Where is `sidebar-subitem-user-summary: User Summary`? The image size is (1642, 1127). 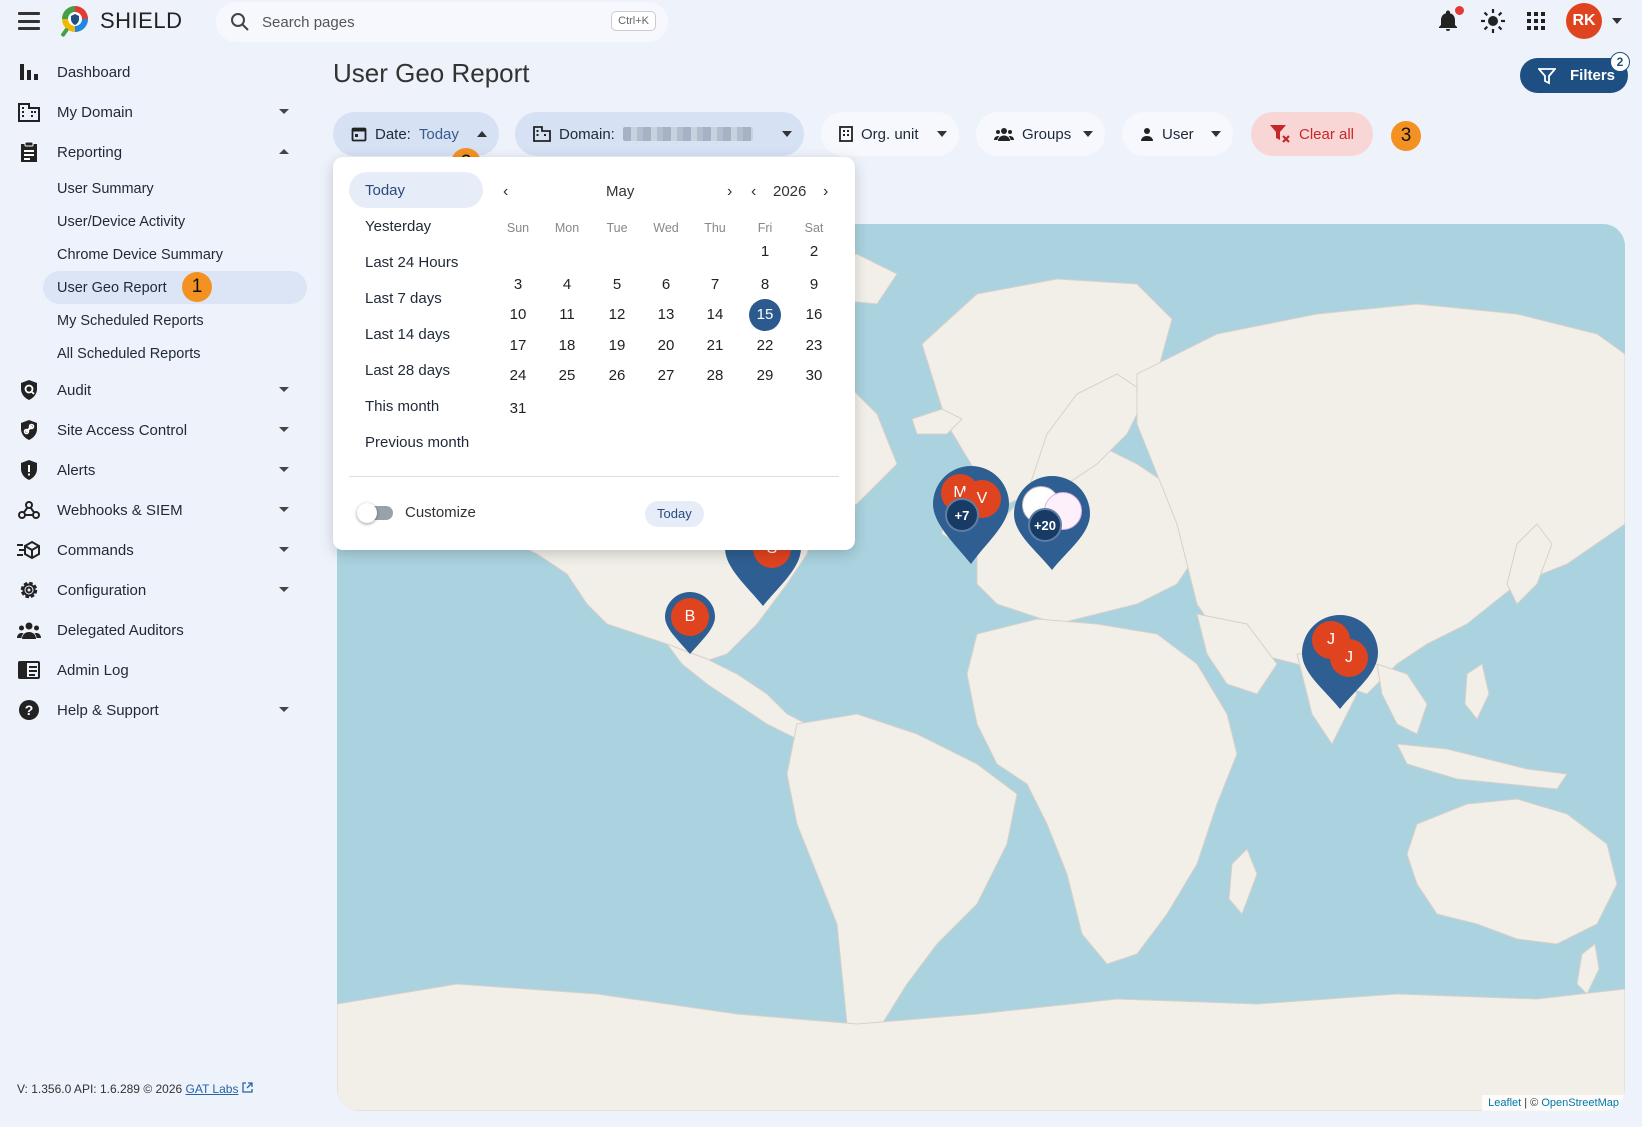
sidebar-subitem-user-summary: User Summary is located at coordinates (155, 188).